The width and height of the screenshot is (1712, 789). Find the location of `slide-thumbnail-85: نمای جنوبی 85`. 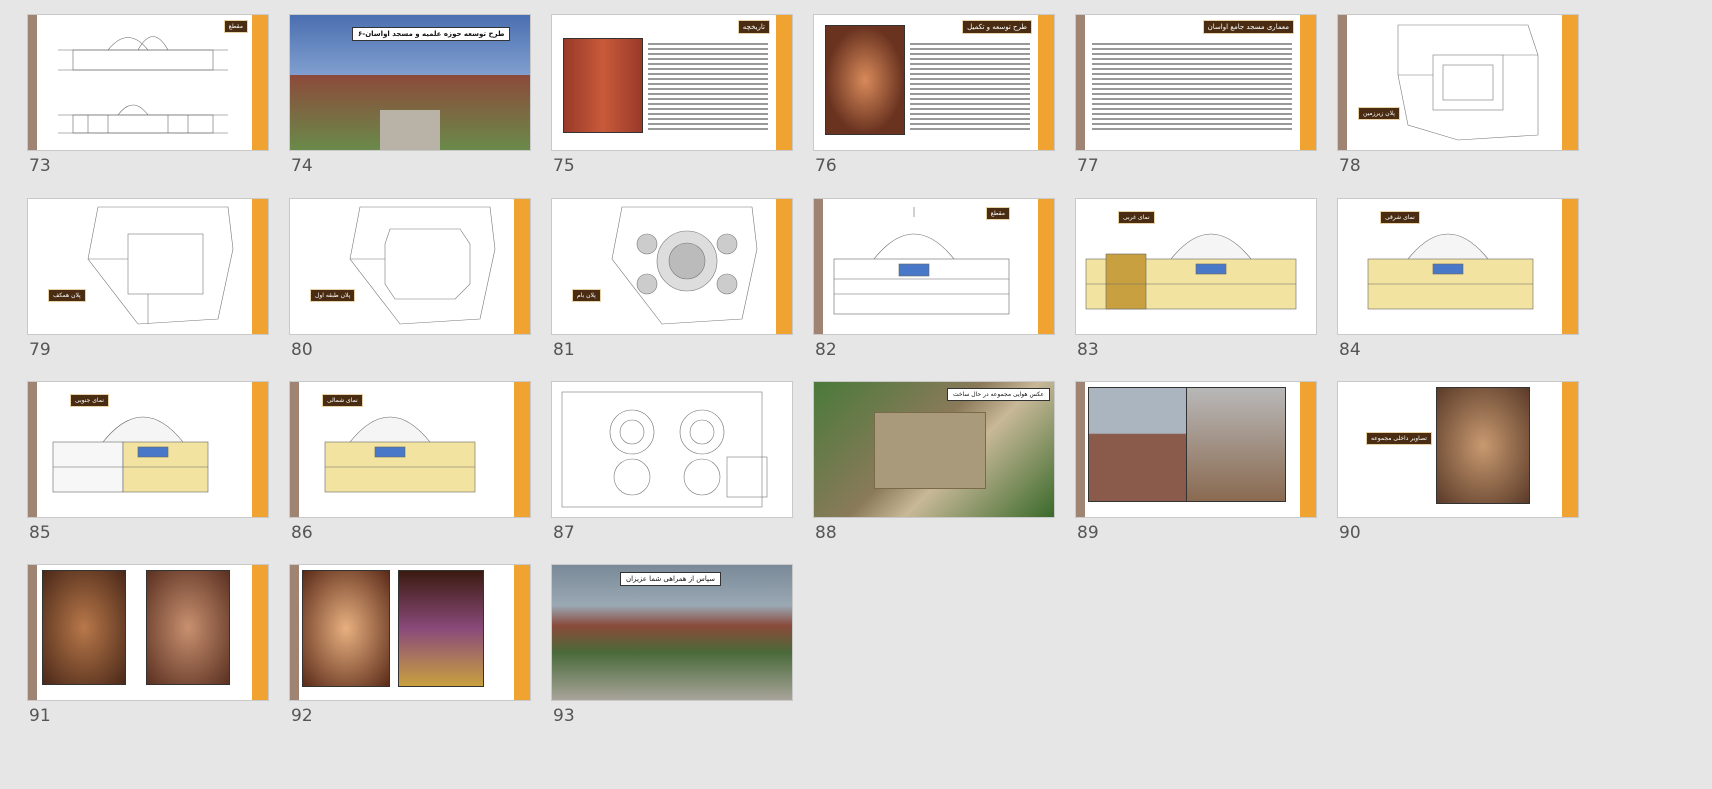

slide-thumbnail-85: نمای جنوبی 85 is located at coordinates (148, 462).